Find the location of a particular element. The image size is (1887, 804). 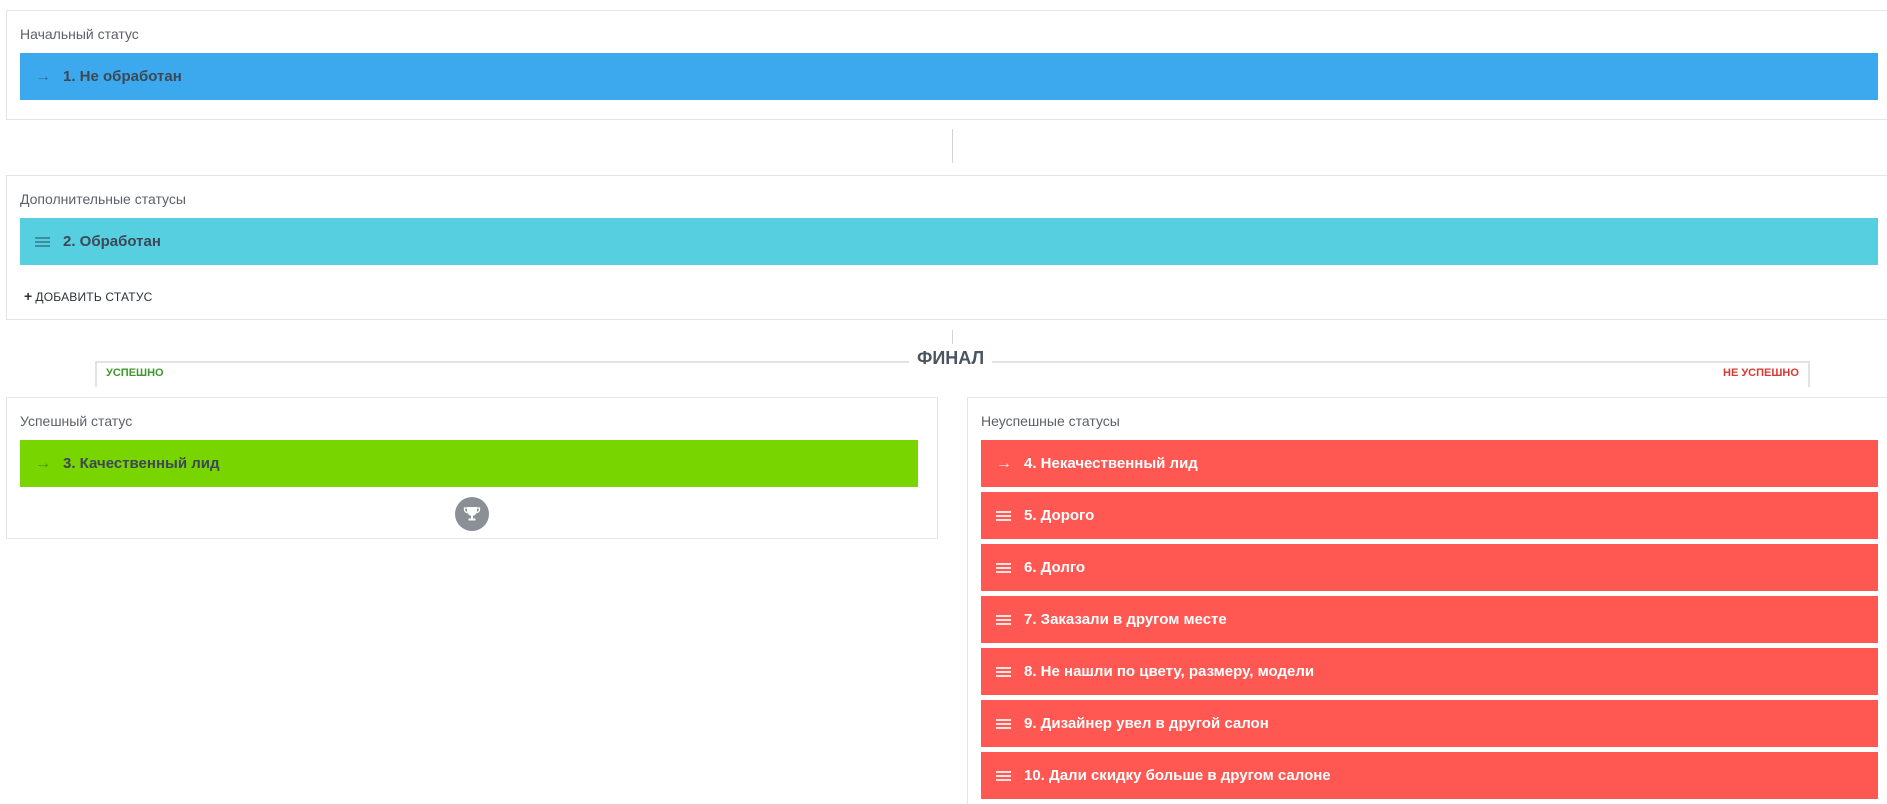

status-item-3: → 3. Качественный лид is located at coordinates (469, 463).